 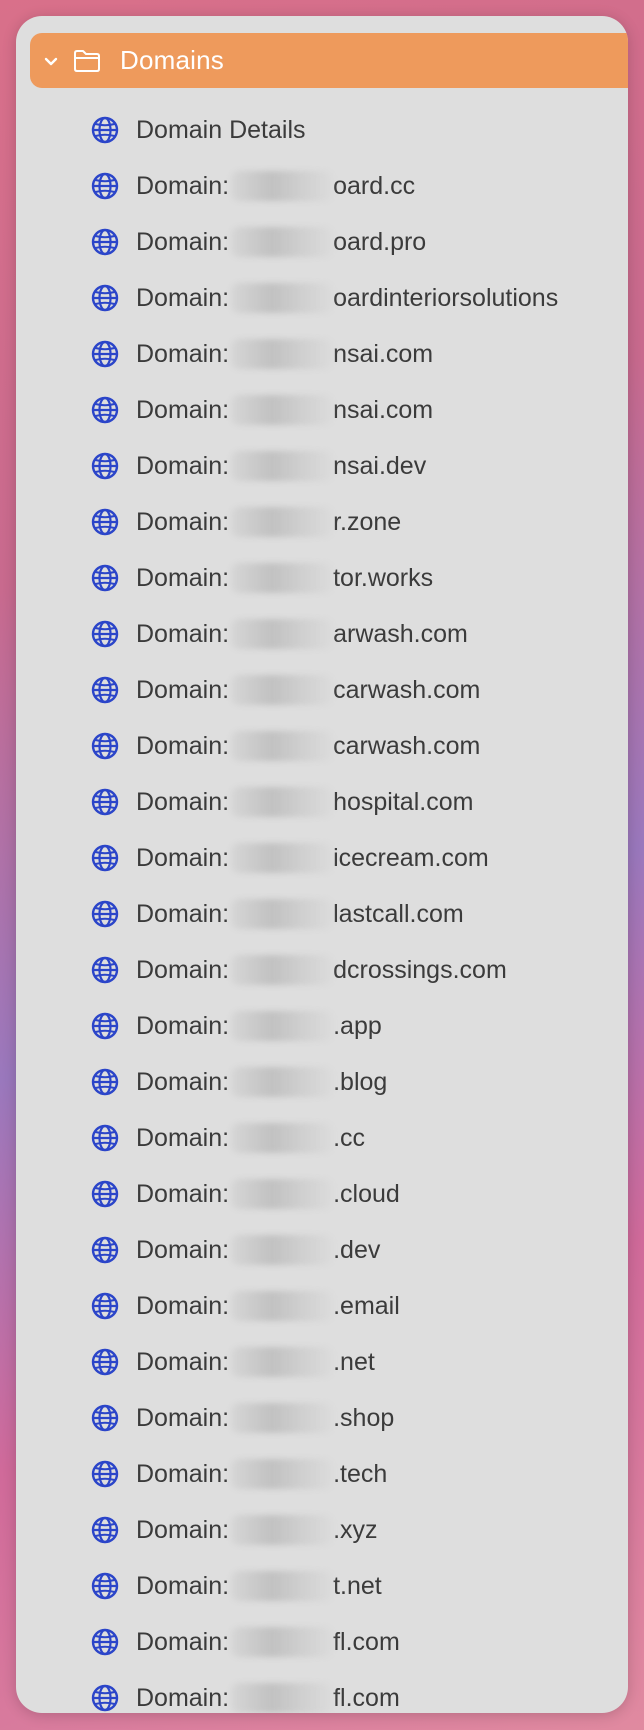 What do you see at coordinates (407, 745) in the screenshot?
I see `domain-item-suffix: carwash.com` at bounding box center [407, 745].